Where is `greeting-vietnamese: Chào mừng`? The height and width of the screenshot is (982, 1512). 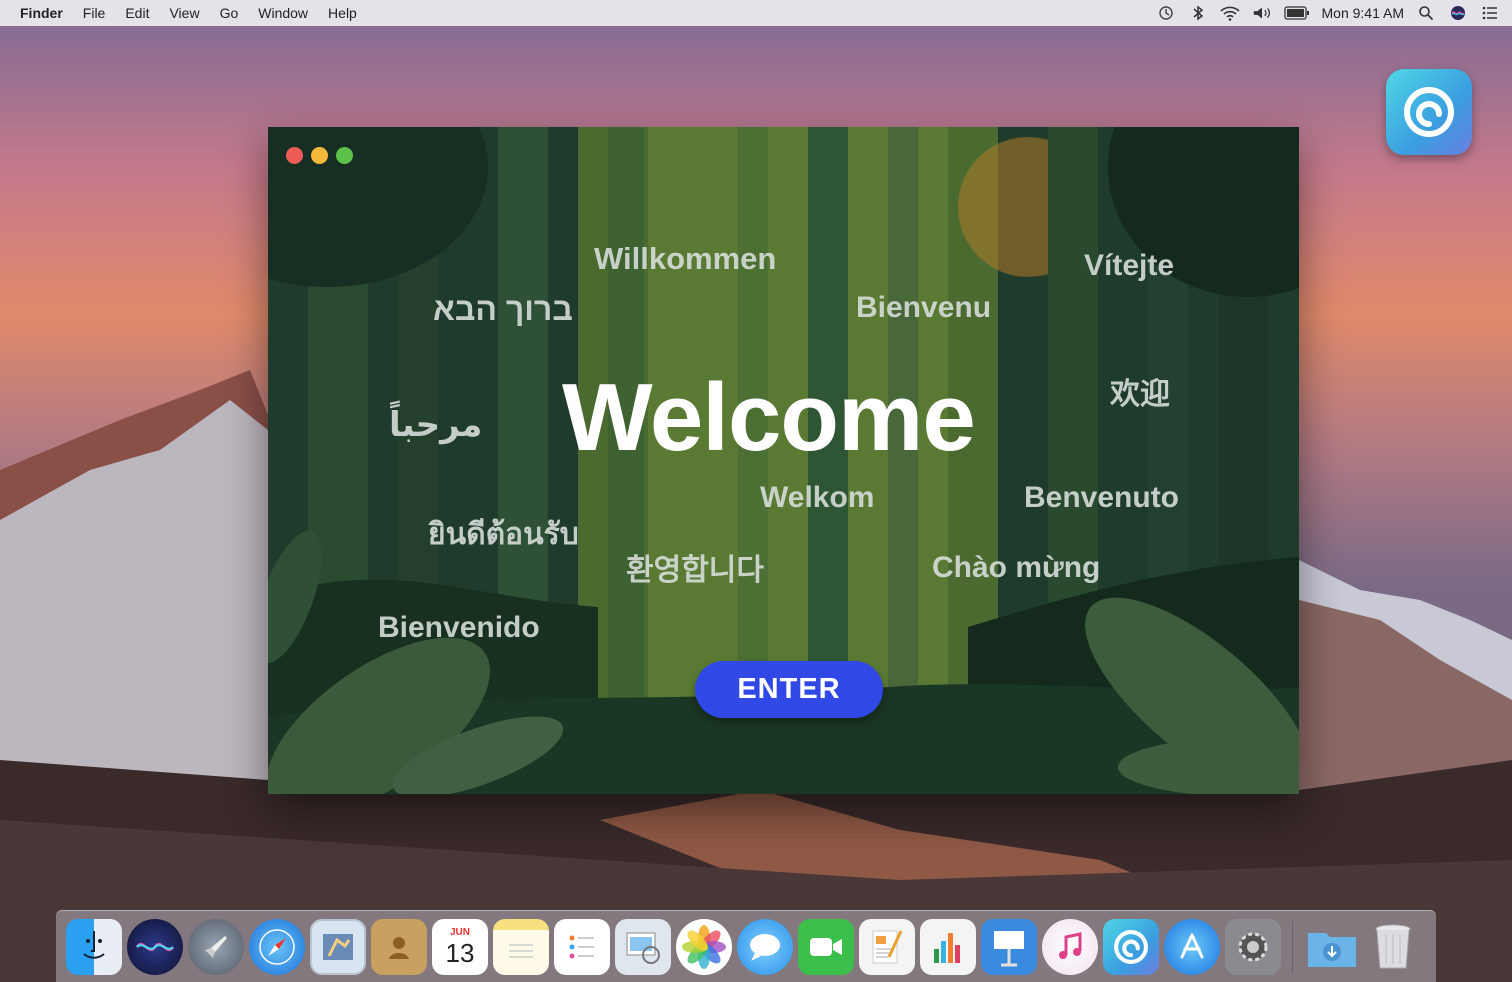 greeting-vietnamese: Chào mừng is located at coordinates (1016, 567).